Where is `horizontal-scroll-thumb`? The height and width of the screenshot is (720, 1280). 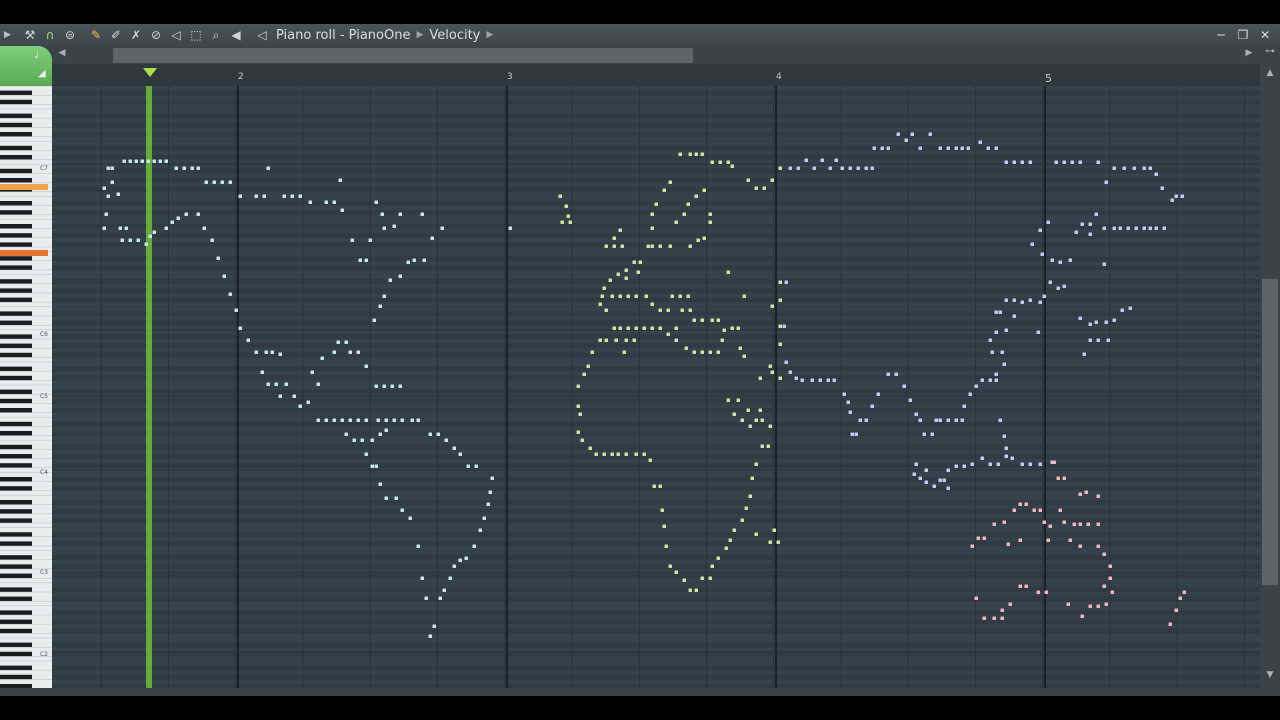 horizontal-scroll-thumb is located at coordinates (403, 55).